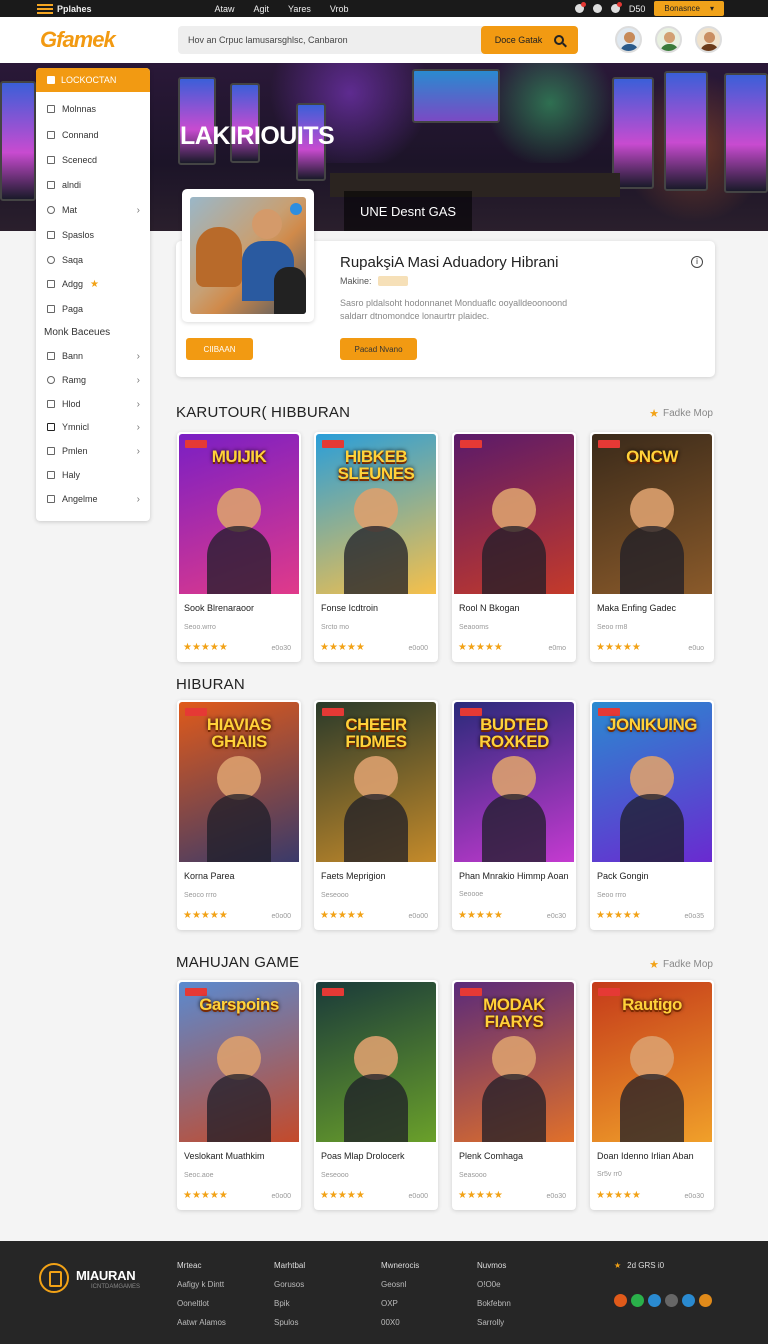 Image resolution: width=768 pixels, height=1344 pixels. I want to click on game-card: Poas Mlap Drolocerk Seseooo ★★★★★ e0o00, so click(376, 1095).